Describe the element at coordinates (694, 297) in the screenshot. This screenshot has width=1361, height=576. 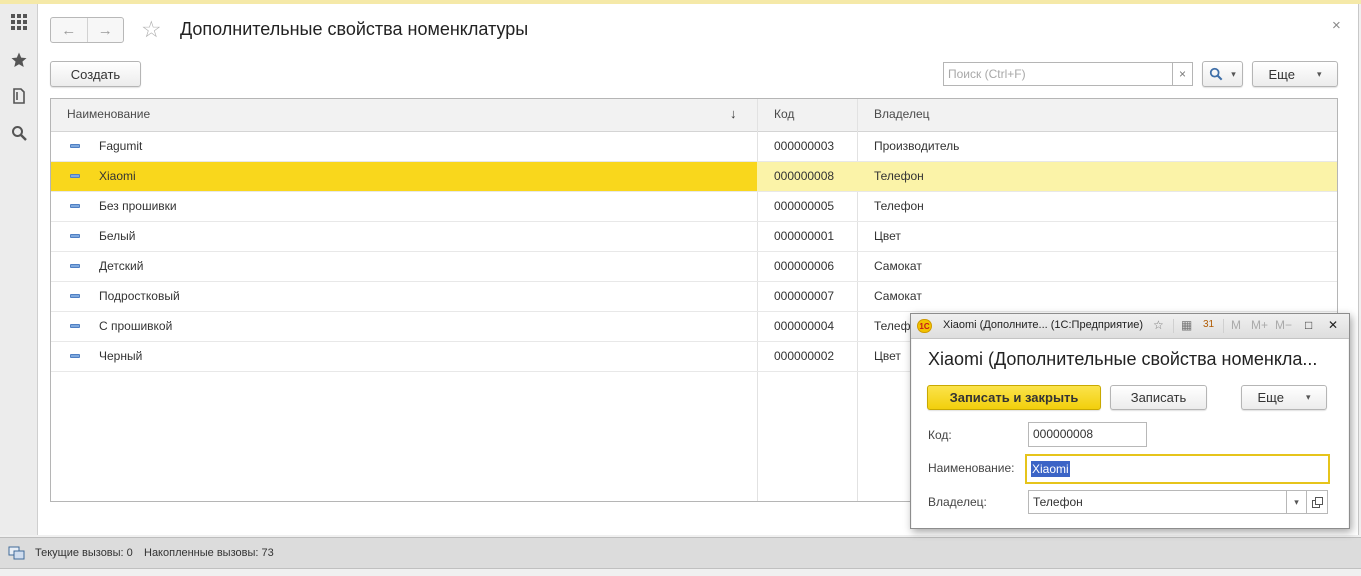
I see `table-row: Подростковый 000000007 Самокат` at that location.